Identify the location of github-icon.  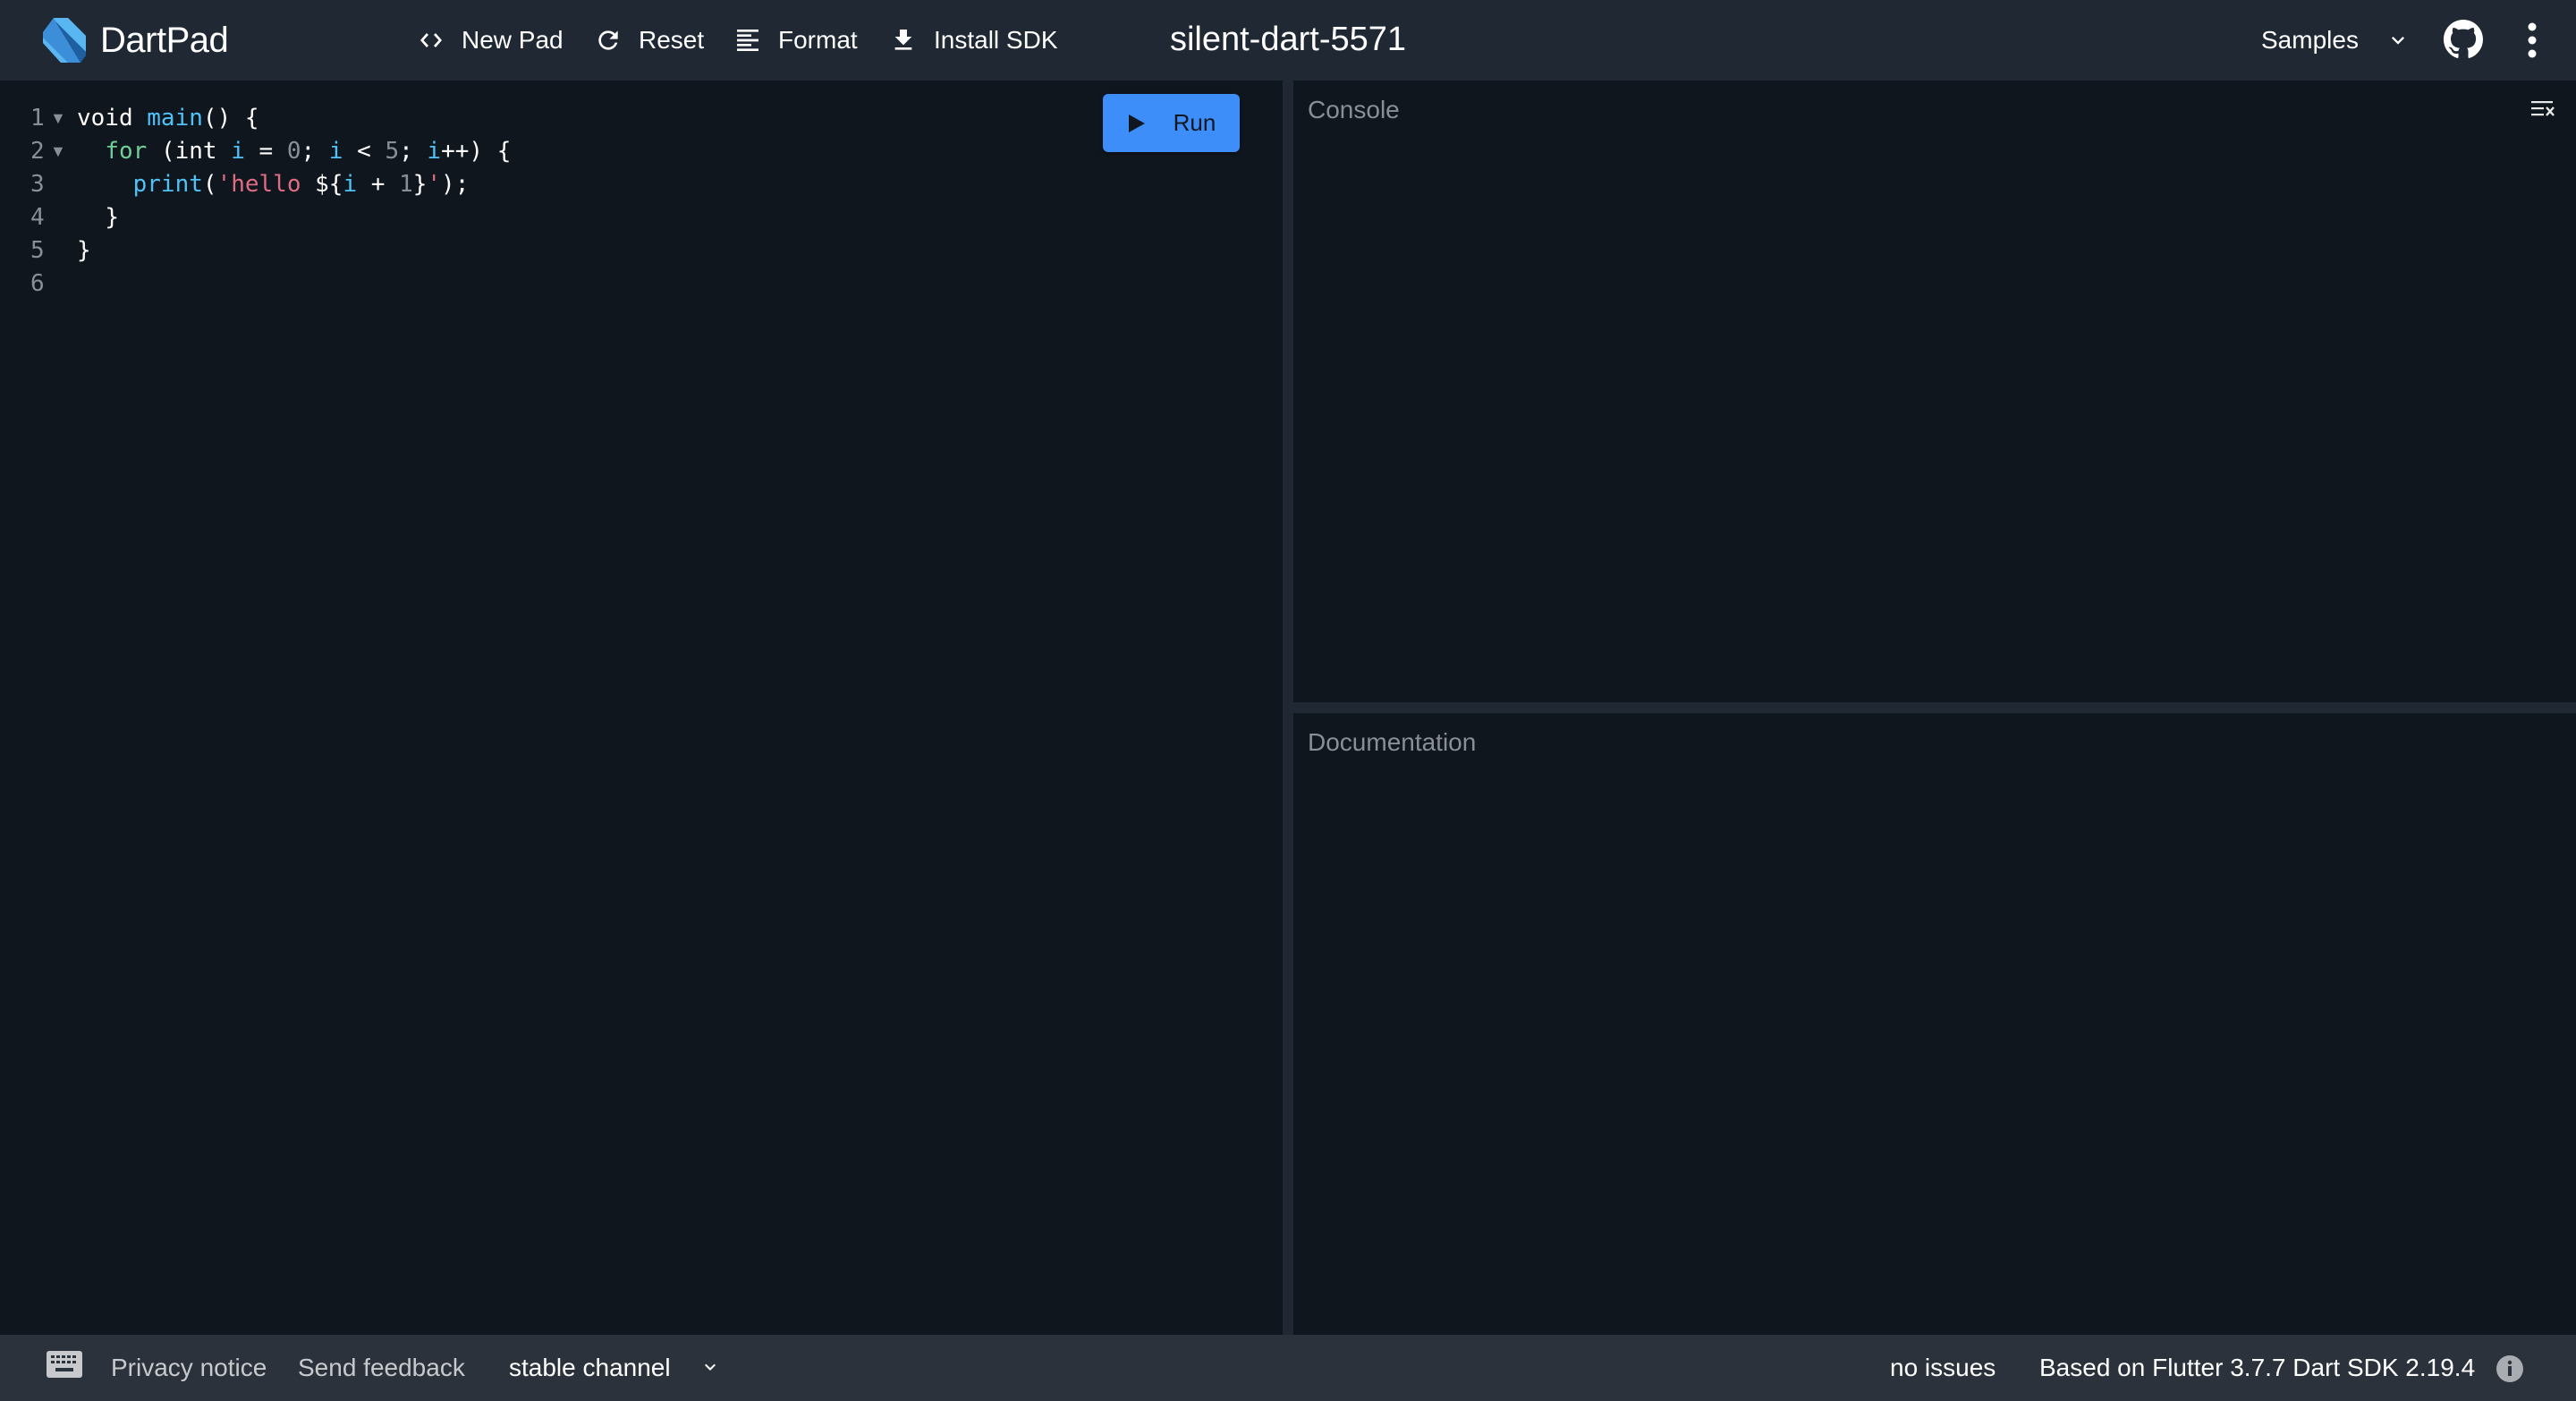
(2463, 39).